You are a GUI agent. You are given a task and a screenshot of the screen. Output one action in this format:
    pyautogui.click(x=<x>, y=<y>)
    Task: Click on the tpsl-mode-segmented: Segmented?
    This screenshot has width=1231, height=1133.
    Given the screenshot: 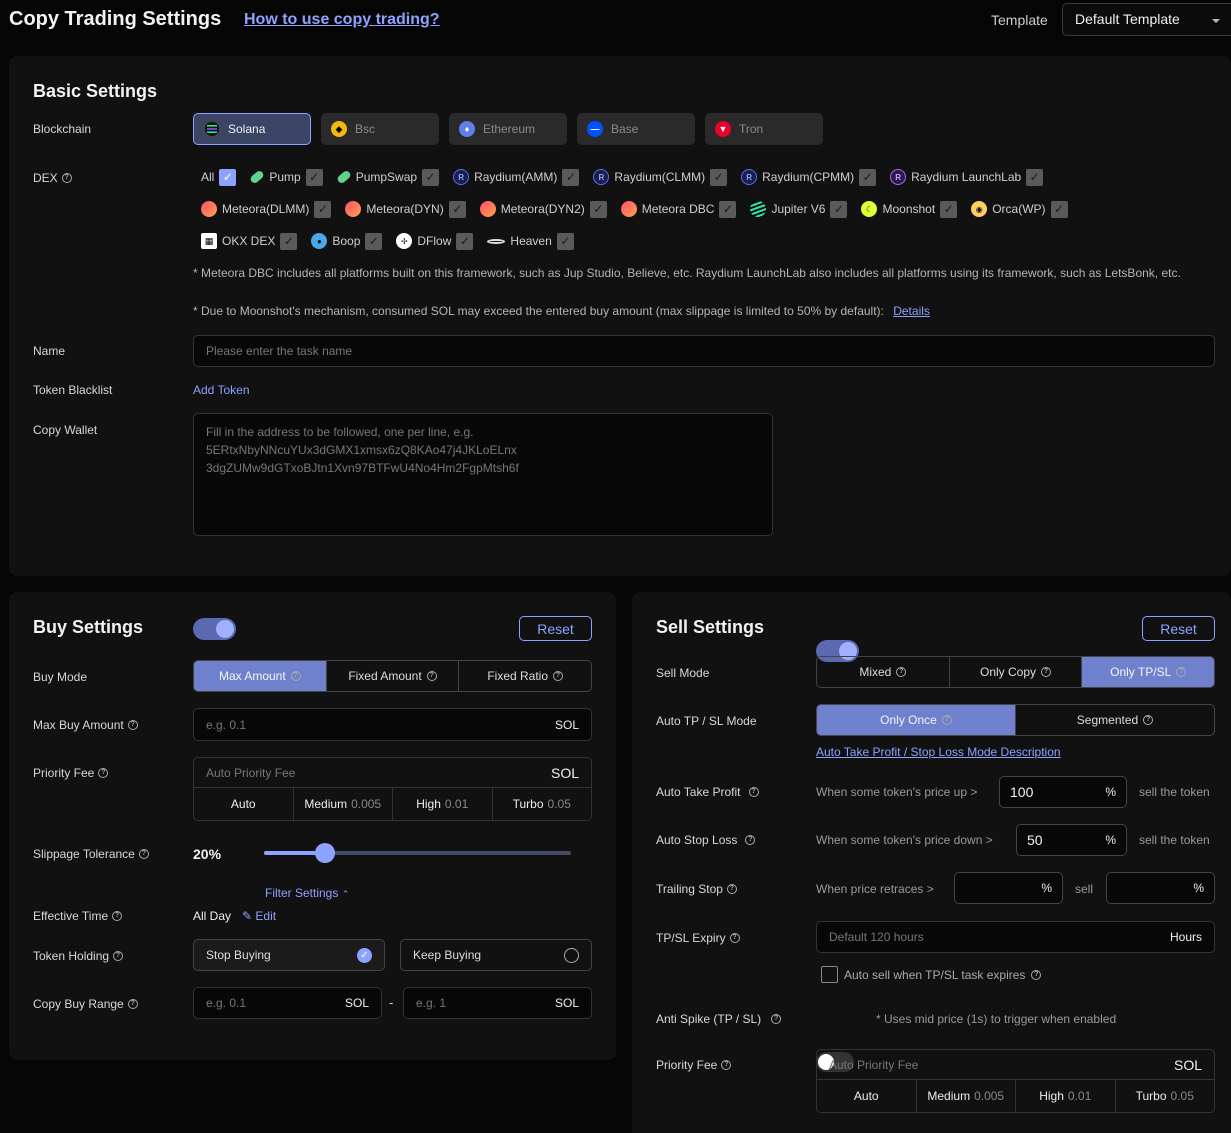 What is the action you would take?
    pyautogui.click(x=1115, y=720)
    